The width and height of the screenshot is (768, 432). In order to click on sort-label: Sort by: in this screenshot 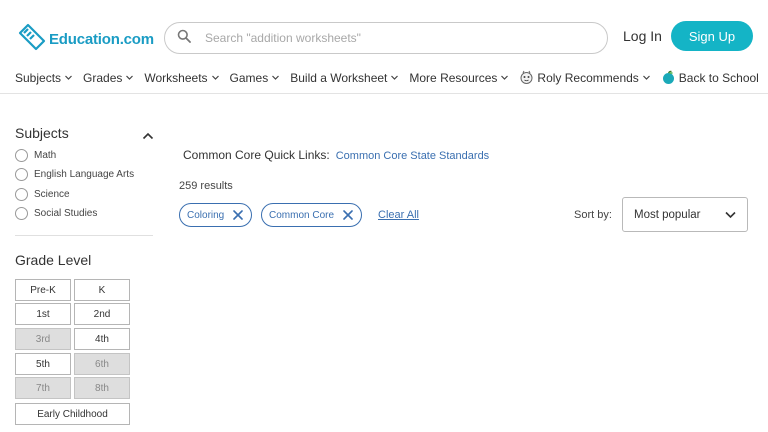, I will do `click(593, 215)`.